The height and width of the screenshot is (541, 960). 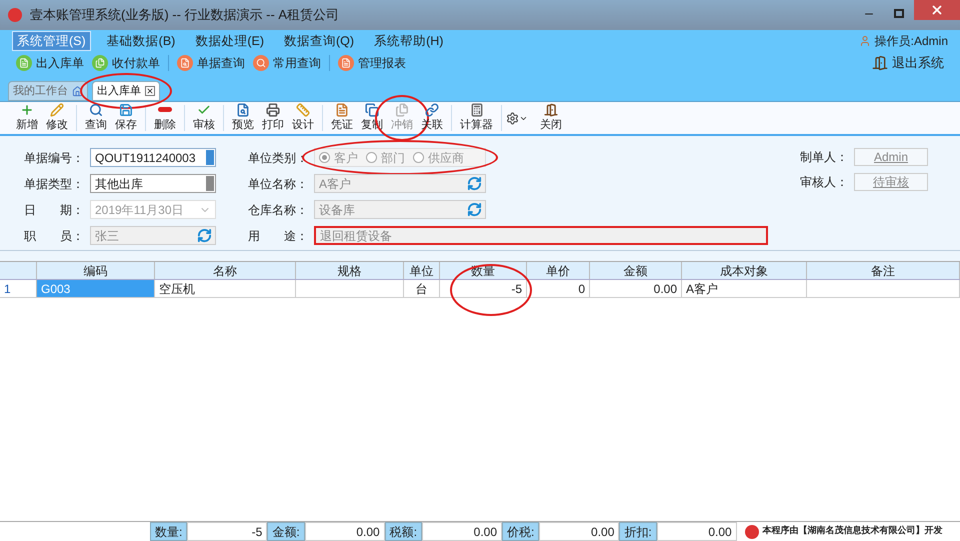 What do you see at coordinates (229, 41) in the screenshot?
I see `menu-item: 数据处理(E)` at bounding box center [229, 41].